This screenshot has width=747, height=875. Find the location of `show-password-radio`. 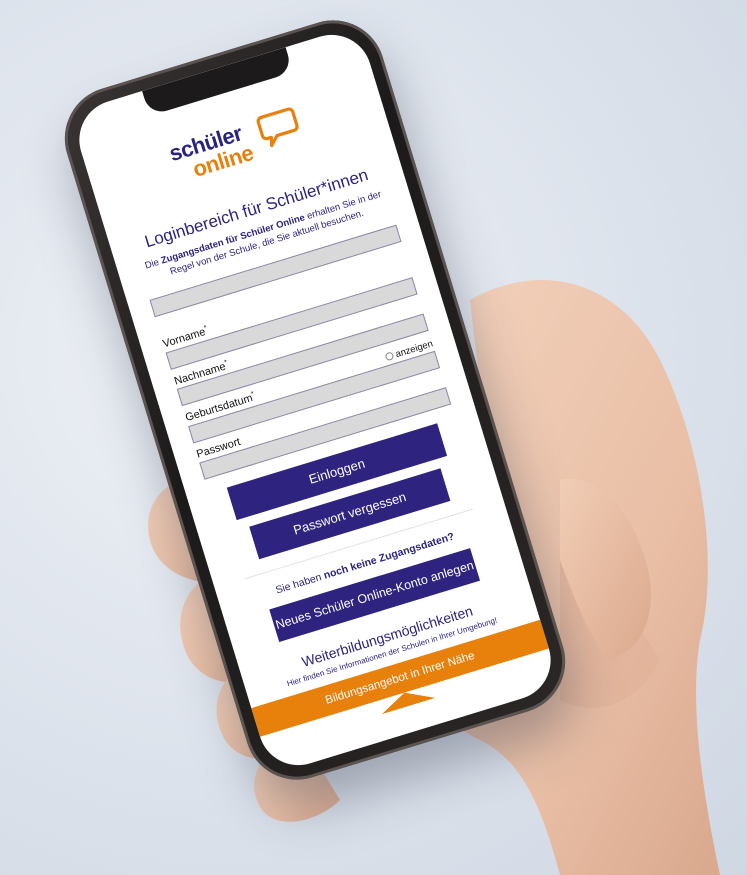

show-password-radio is located at coordinates (390, 356).